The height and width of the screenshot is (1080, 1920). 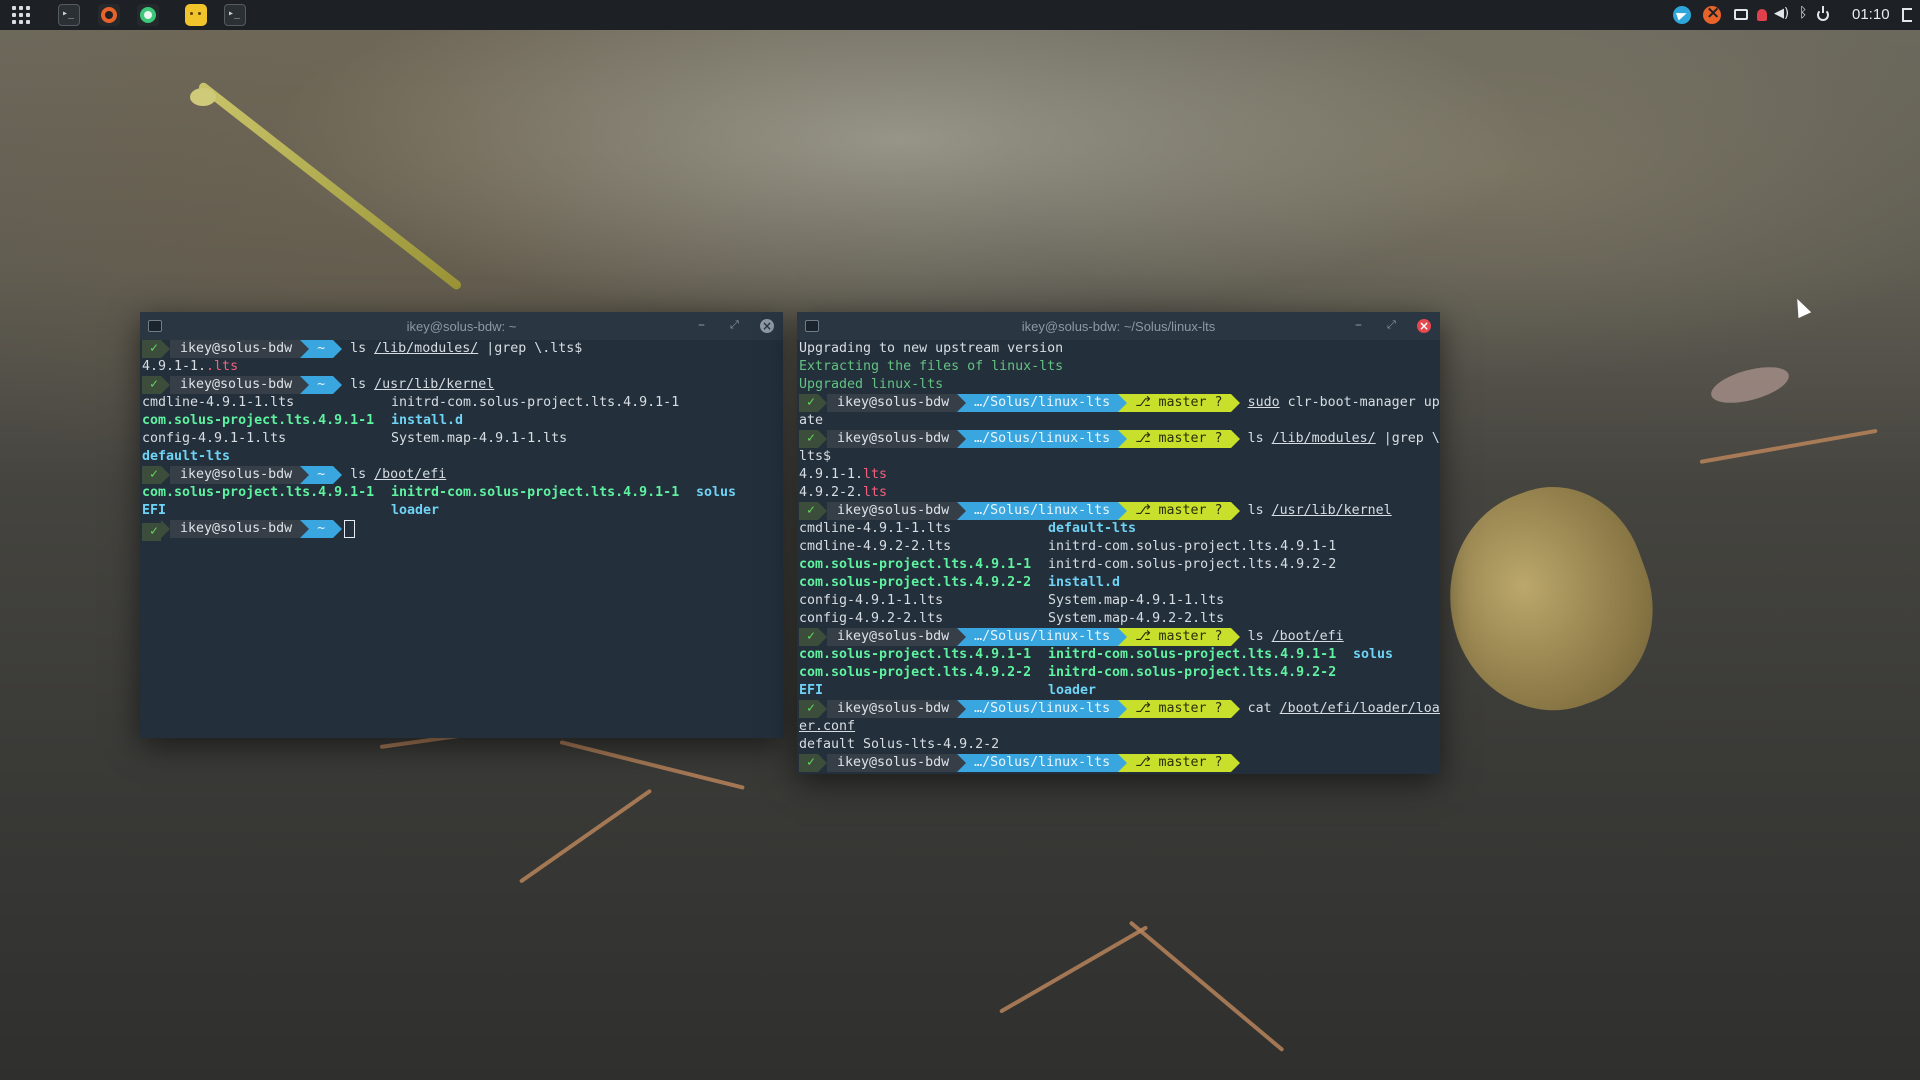 I want to click on command: cat, so click(x=1259, y=708).